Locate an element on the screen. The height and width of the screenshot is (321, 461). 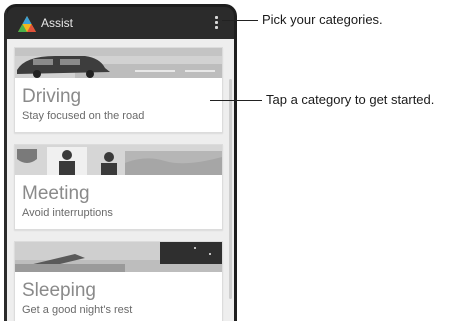
callout-category: Tap a category to get started. is located at coordinates (350, 99).